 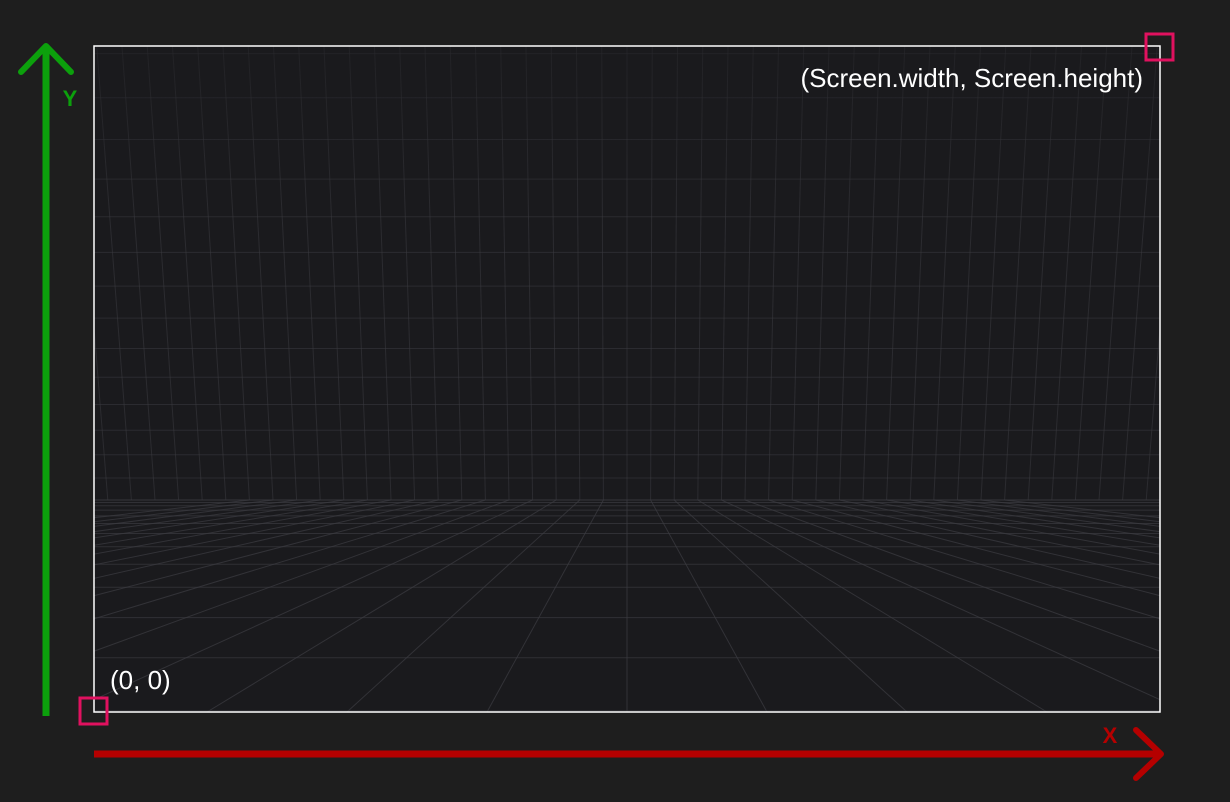 What do you see at coordinates (971, 78) in the screenshot?
I see `top-right-corner-label: (Screen.width, Screen.height)` at bounding box center [971, 78].